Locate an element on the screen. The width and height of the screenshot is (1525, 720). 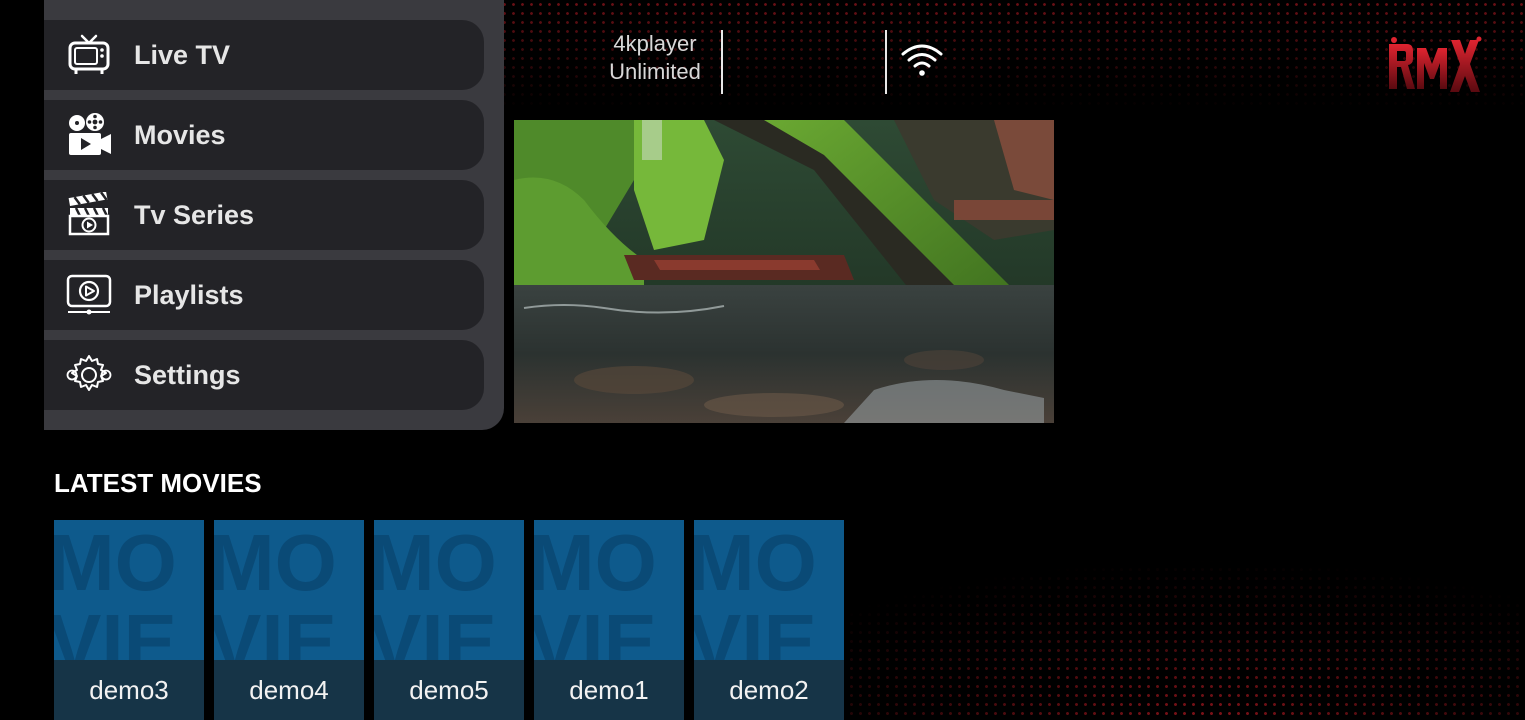
menu-item-label: Movies is located at coordinates (180, 134).